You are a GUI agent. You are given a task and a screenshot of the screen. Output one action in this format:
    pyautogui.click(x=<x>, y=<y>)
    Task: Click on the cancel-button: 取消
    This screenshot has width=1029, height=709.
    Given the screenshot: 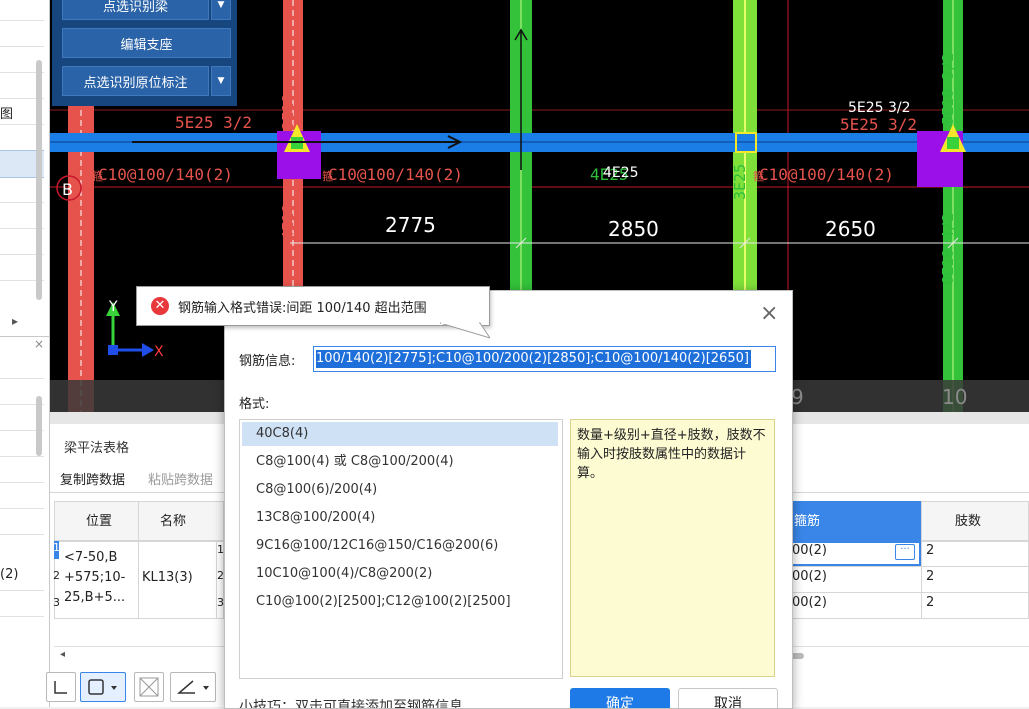 What is the action you would take?
    pyautogui.click(x=728, y=698)
    